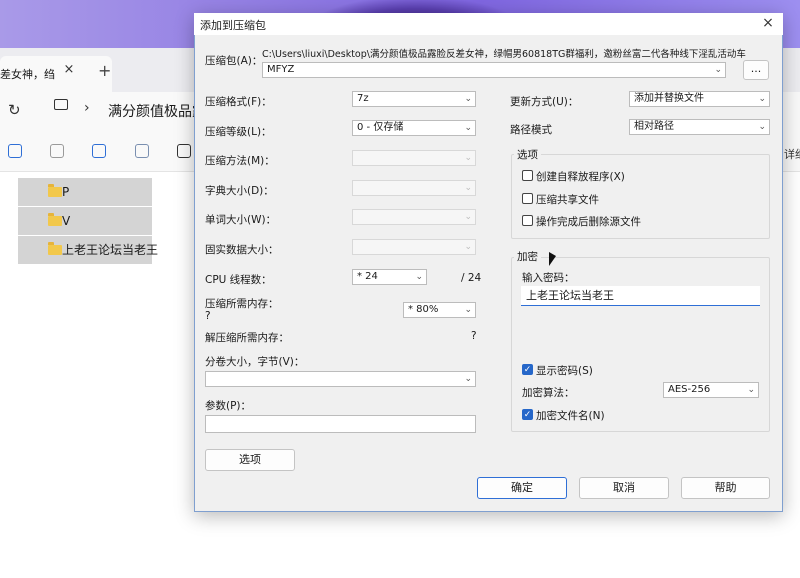  Describe the element at coordinates (228, 406) in the screenshot. I see `params-label: 参数(P)：` at that location.